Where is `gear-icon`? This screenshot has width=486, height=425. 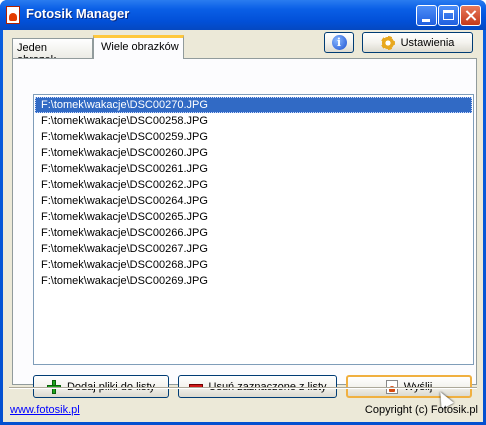
gear-icon is located at coordinates (387, 42).